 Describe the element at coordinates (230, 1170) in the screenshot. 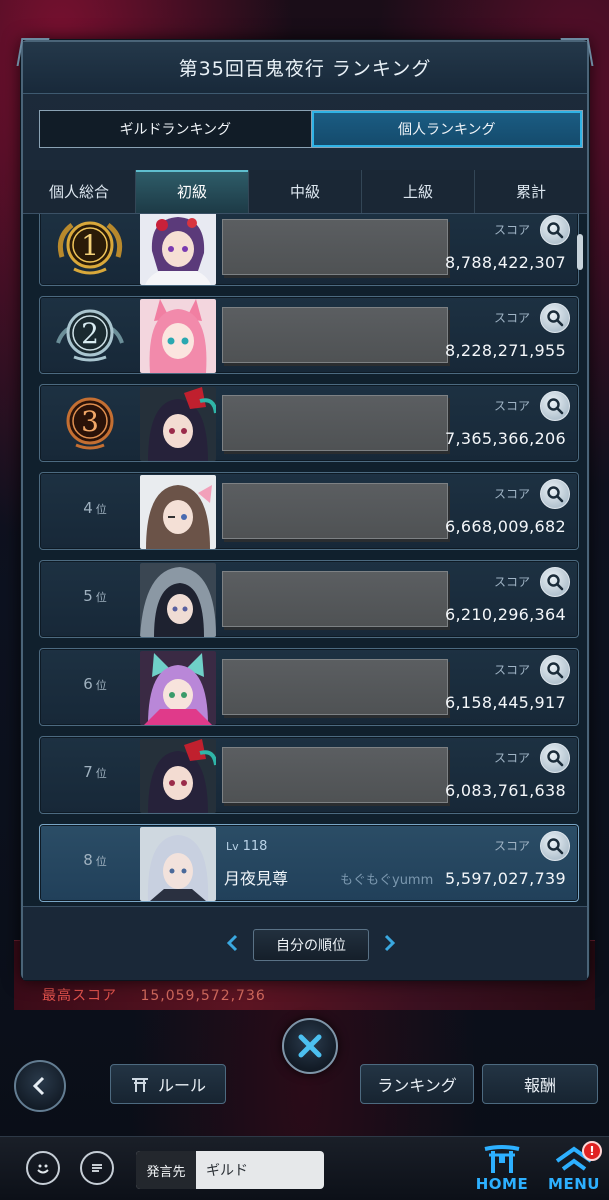

I see `chat-target-selector: 発言先 ギルド` at that location.